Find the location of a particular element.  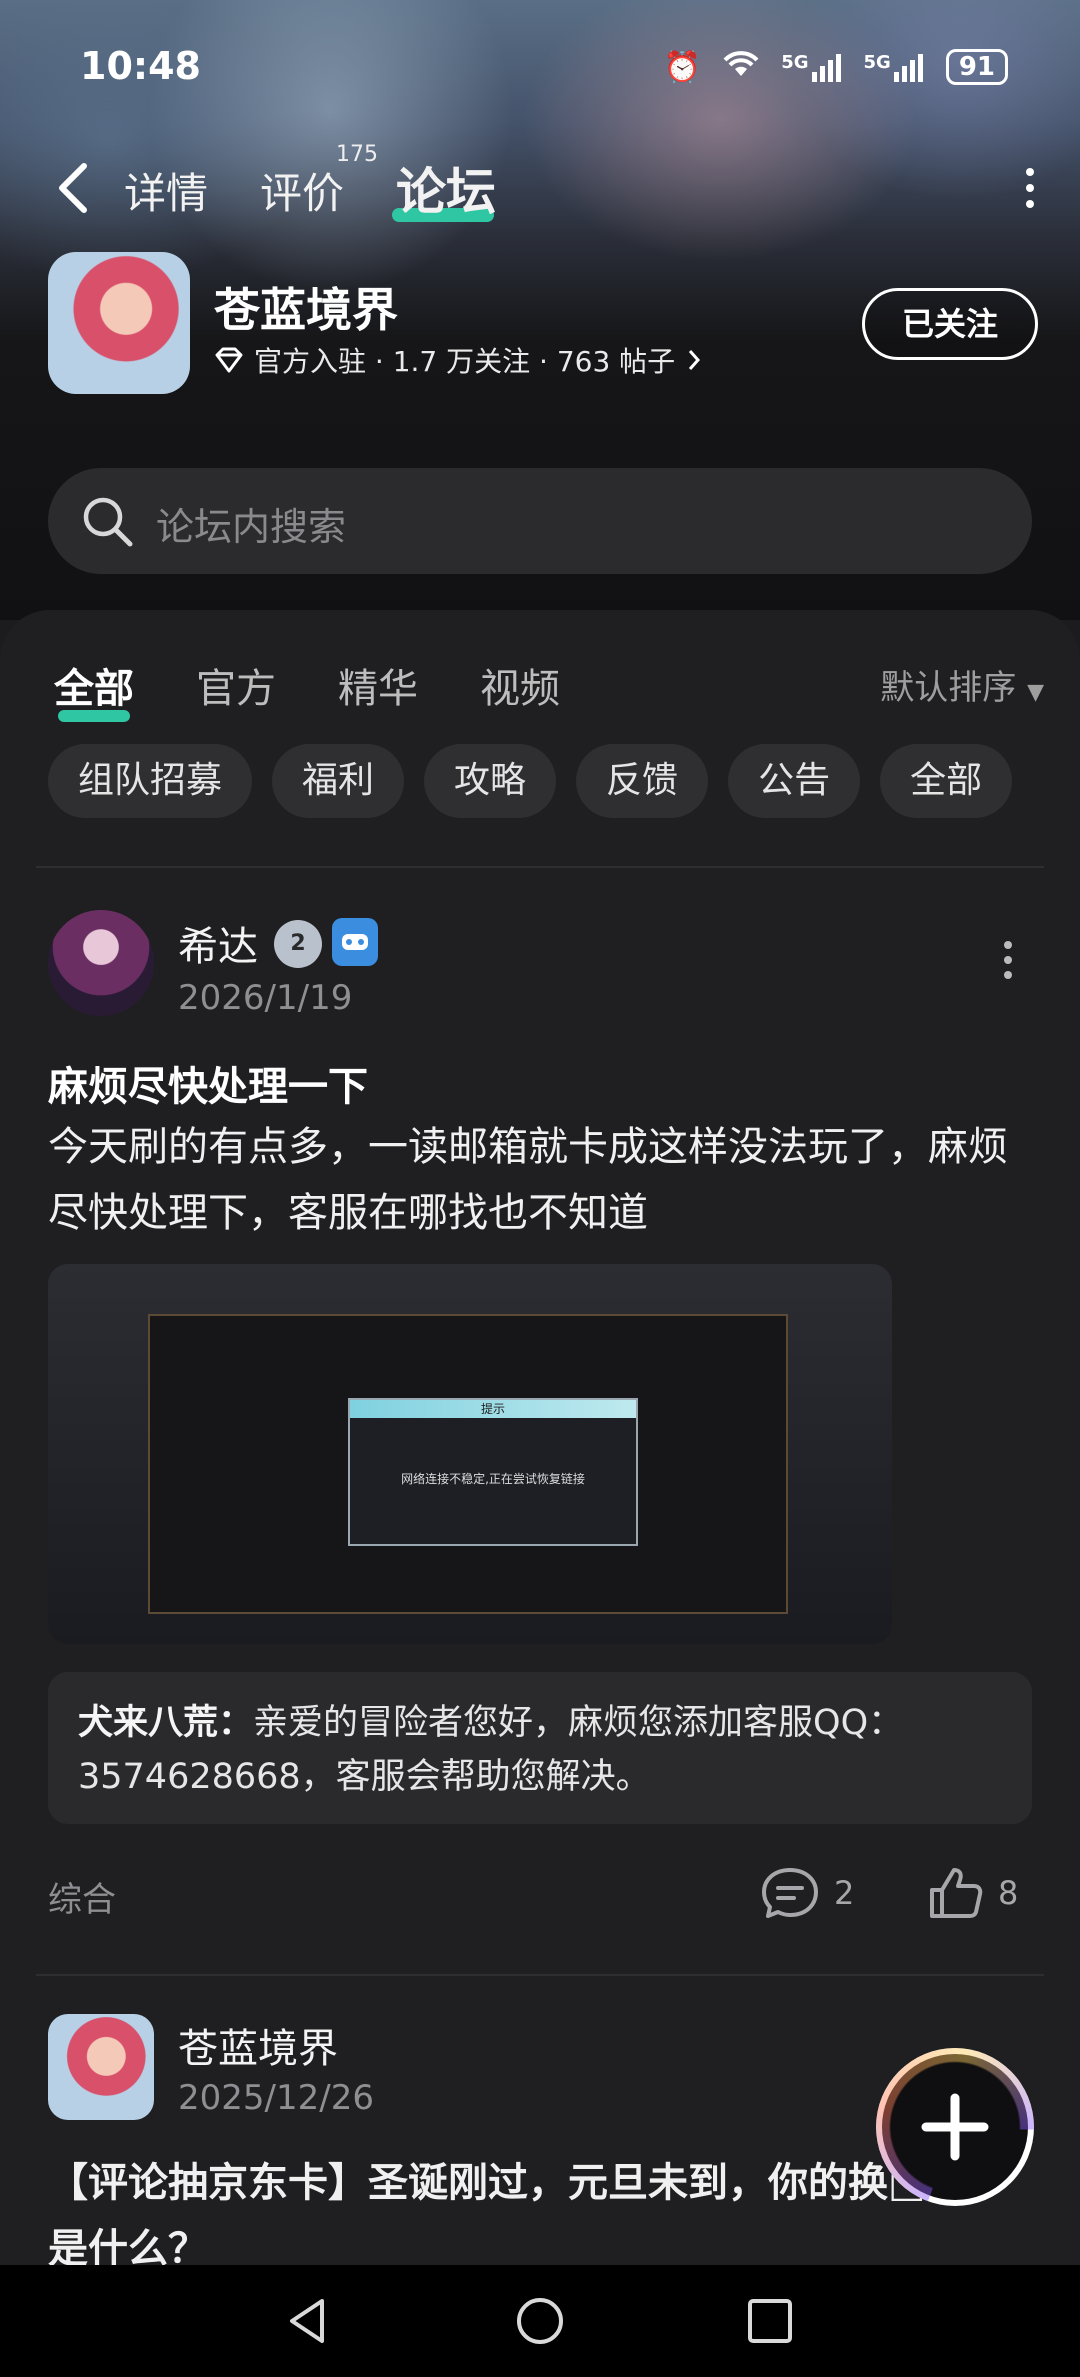

wifi-icon is located at coordinates (741, 67).